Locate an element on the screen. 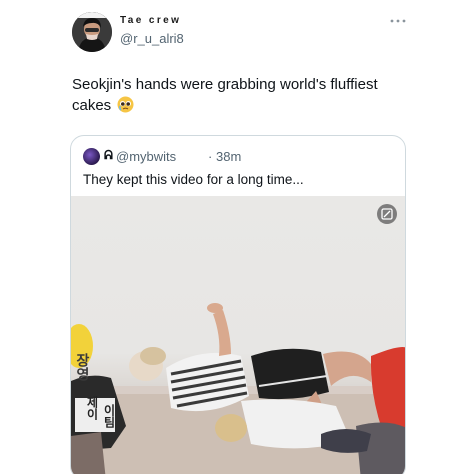 This screenshot has height=474, width=474. quoted-author-handle: @mybwits is located at coordinates (146, 156).